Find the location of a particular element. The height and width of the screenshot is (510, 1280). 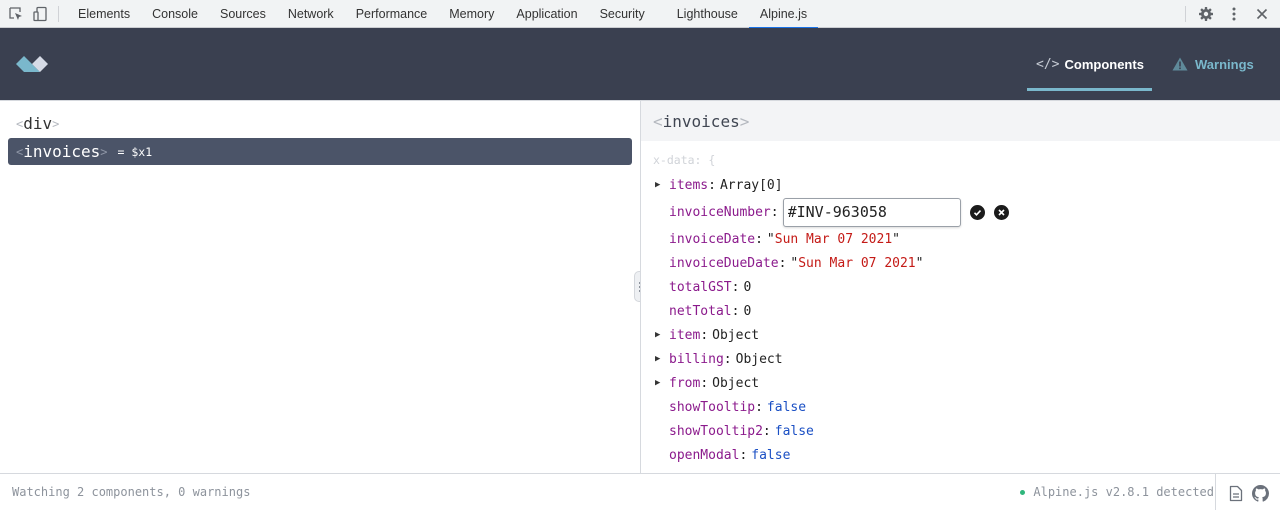

watching-status: Watching 2 components, 0 warnings is located at coordinates (131, 492).